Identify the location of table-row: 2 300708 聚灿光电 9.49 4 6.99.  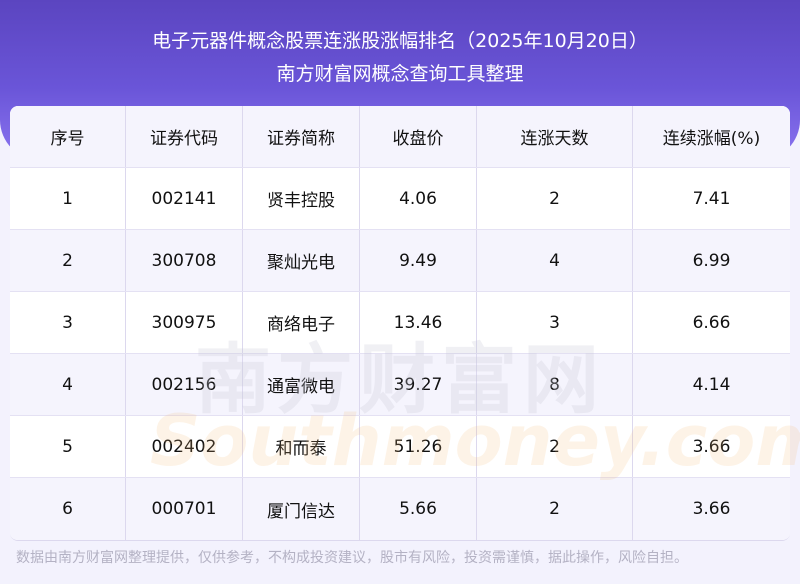
(400, 261).